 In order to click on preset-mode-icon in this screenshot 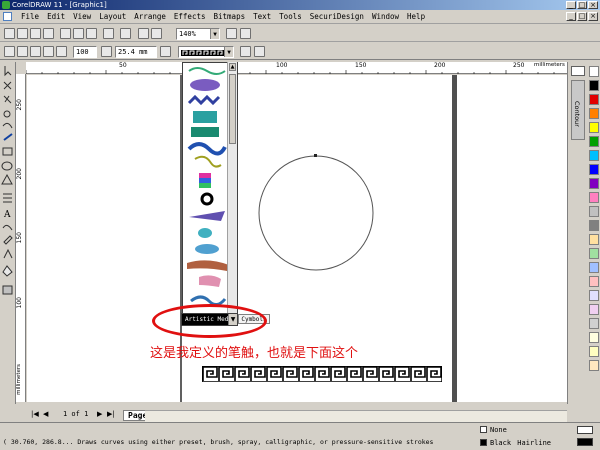, I will do `click(9, 51)`.